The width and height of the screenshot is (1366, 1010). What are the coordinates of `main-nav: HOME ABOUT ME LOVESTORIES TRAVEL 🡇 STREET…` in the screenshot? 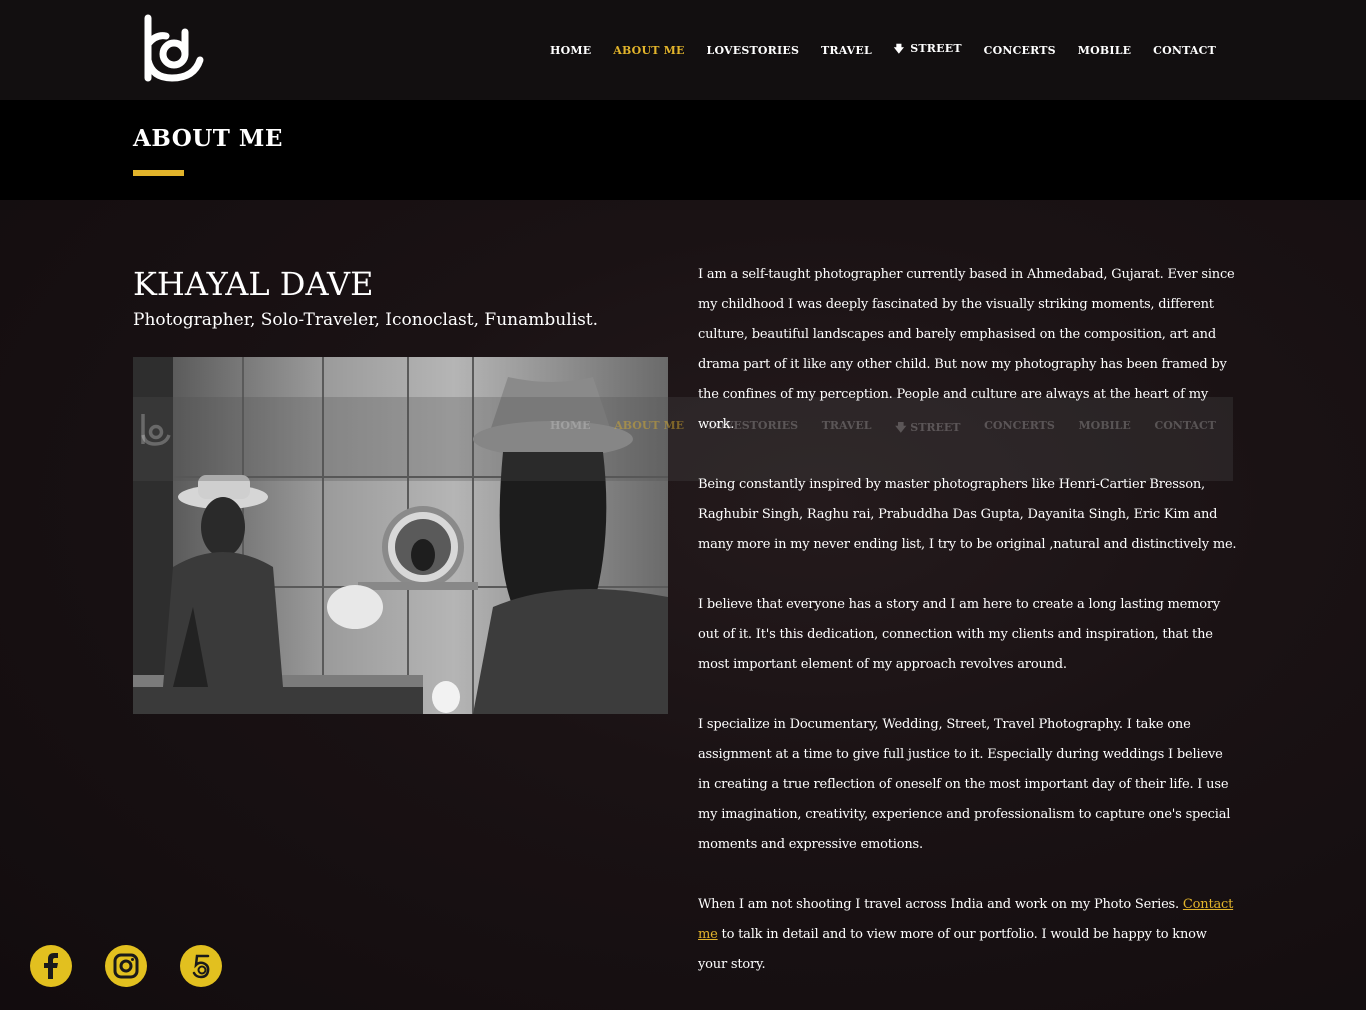 It's located at (883, 50).